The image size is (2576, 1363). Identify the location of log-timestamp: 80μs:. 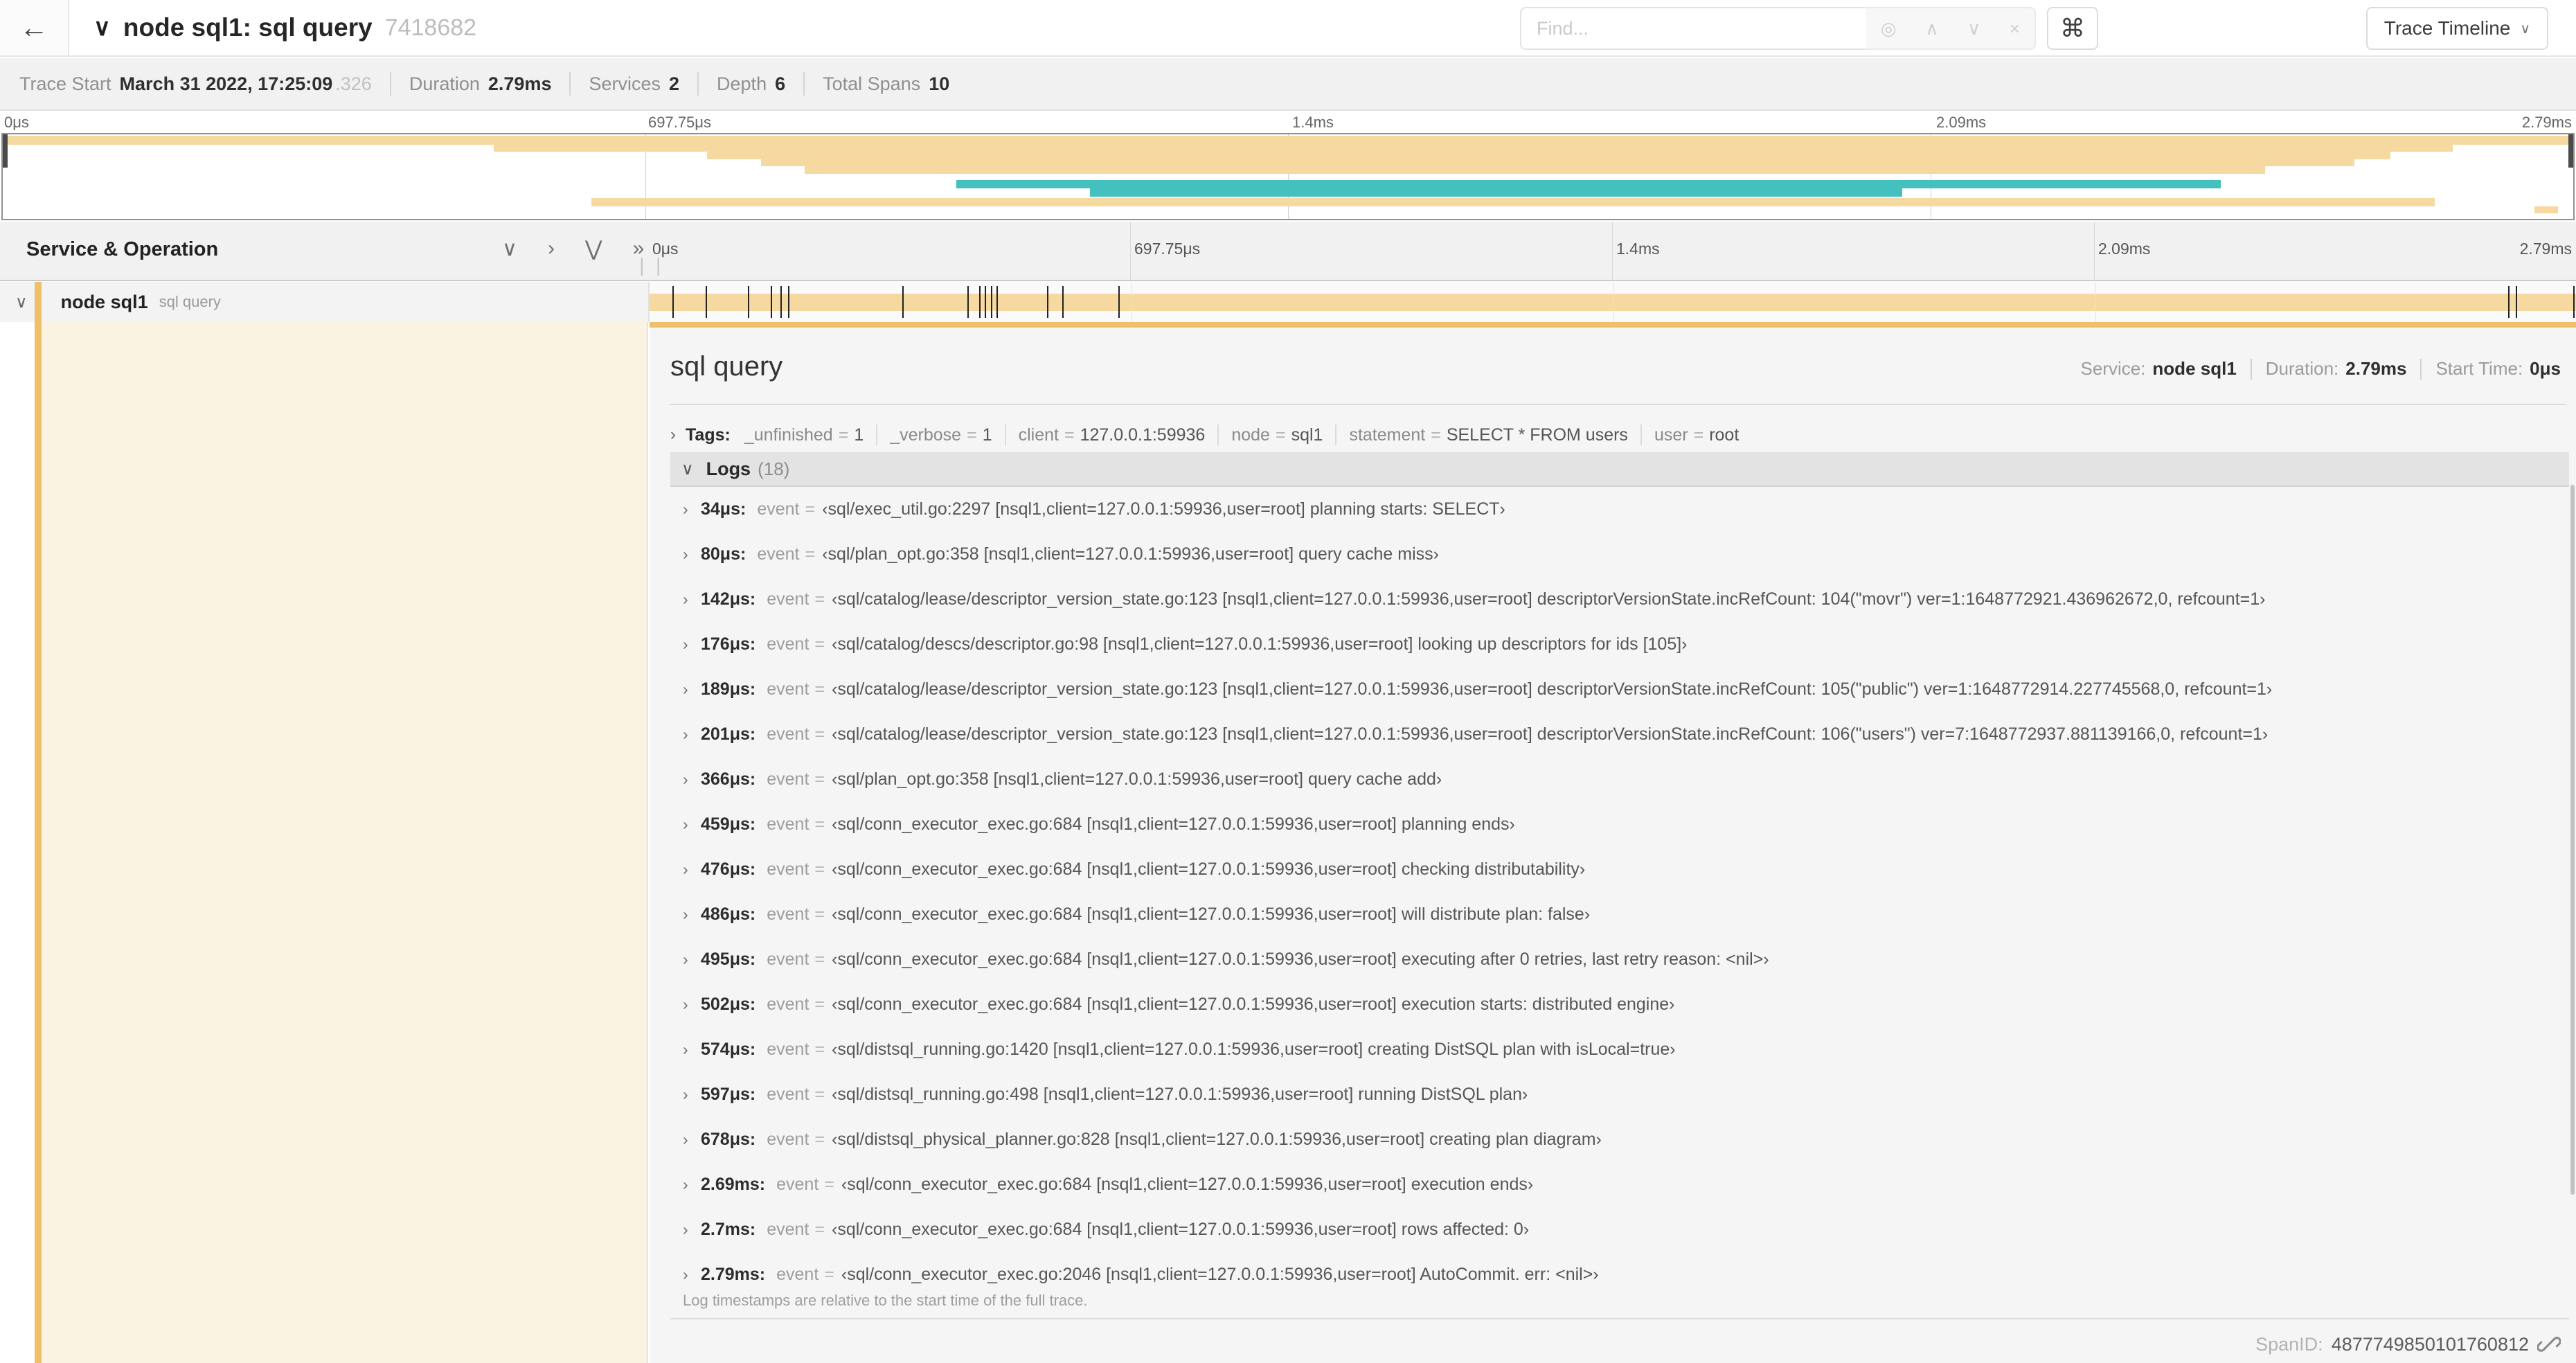
(724, 554).